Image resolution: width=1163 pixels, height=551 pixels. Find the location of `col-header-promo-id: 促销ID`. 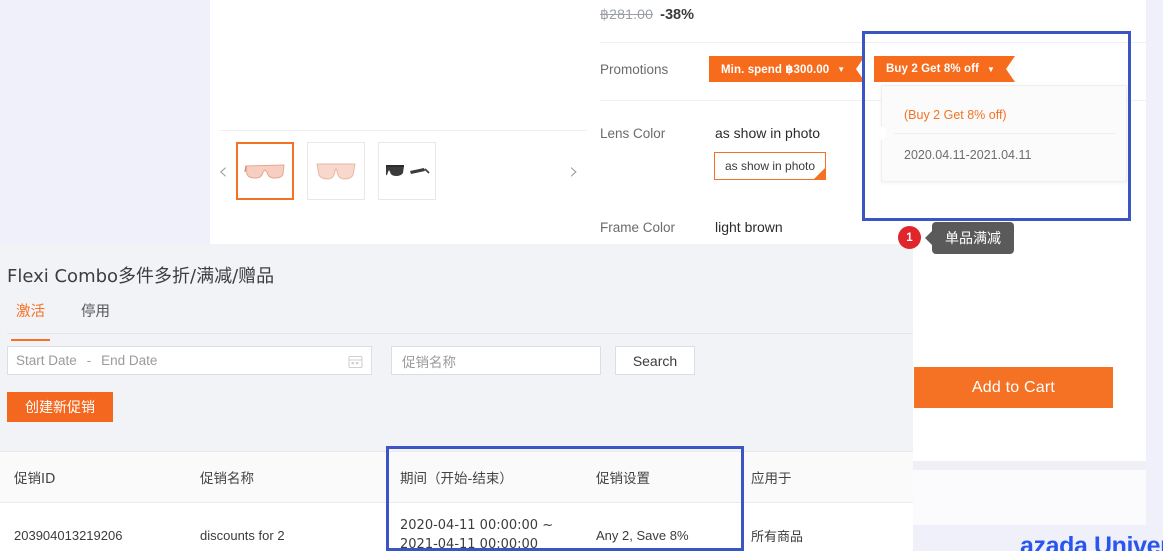

col-header-promo-id: 促销ID is located at coordinates (93, 477).